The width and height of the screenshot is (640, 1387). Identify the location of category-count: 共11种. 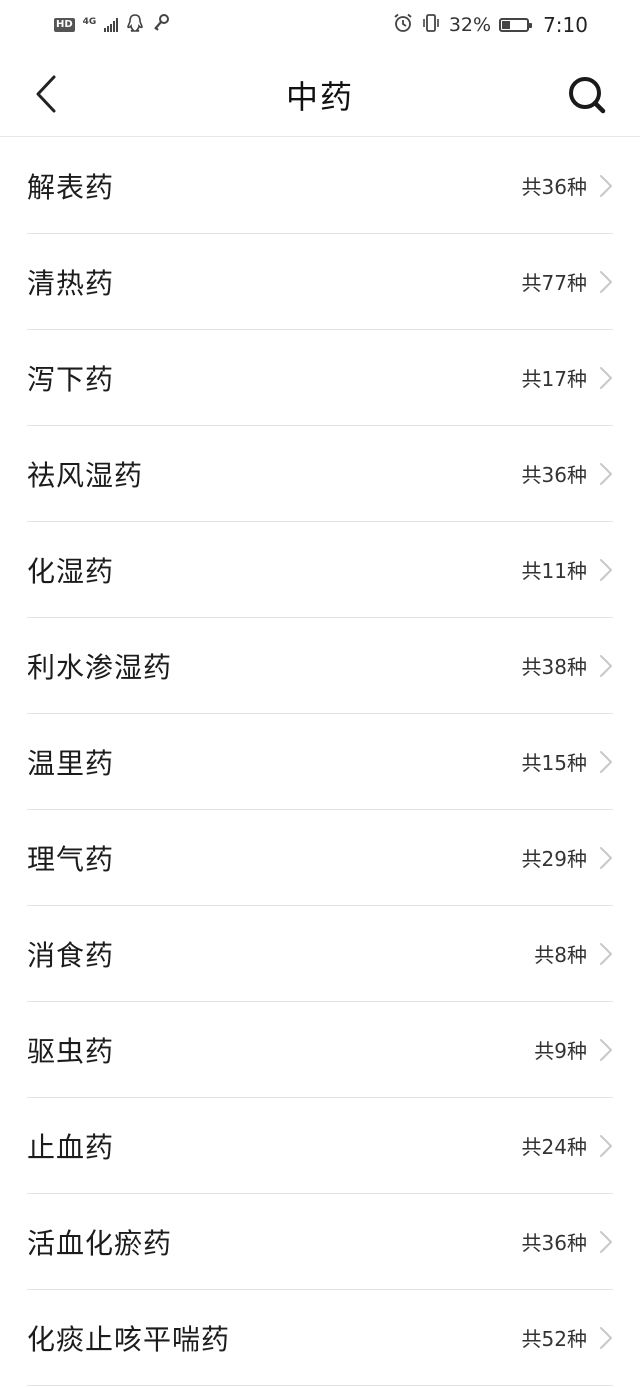
(554, 571).